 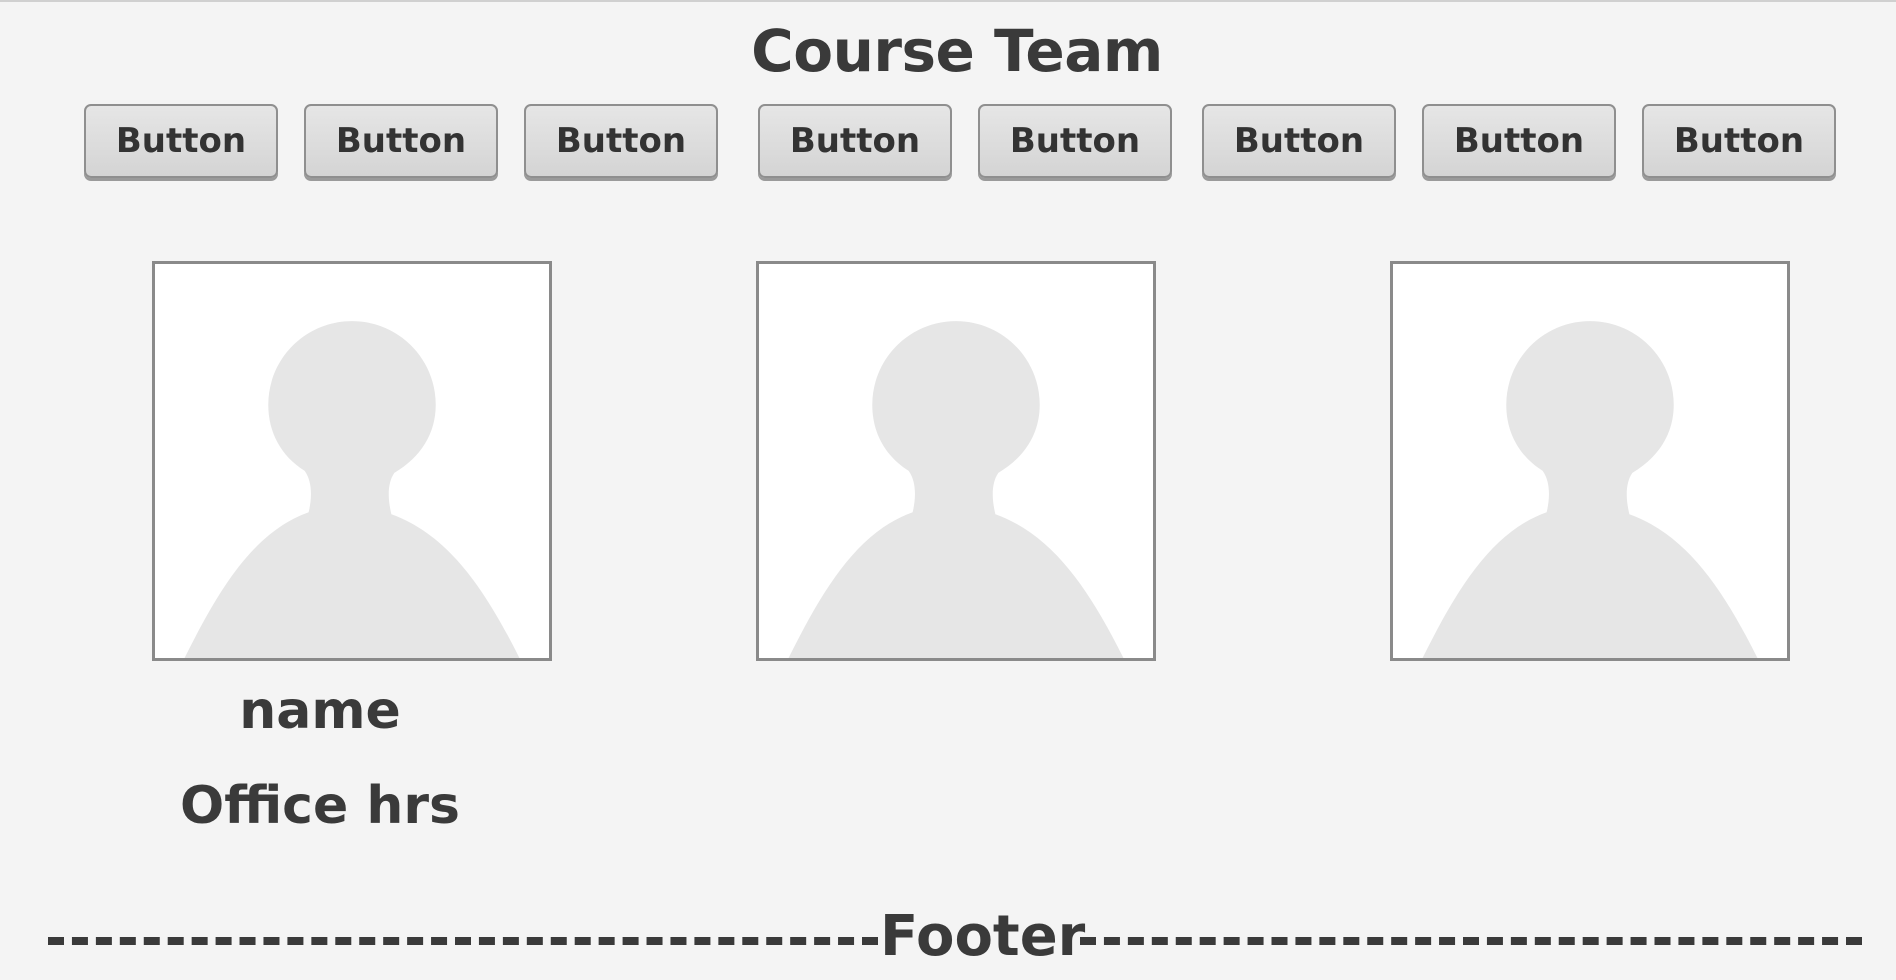 What do you see at coordinates (181, 141) in the screenshot?
I see `button-1: Button` at bounding box center [181, 141].